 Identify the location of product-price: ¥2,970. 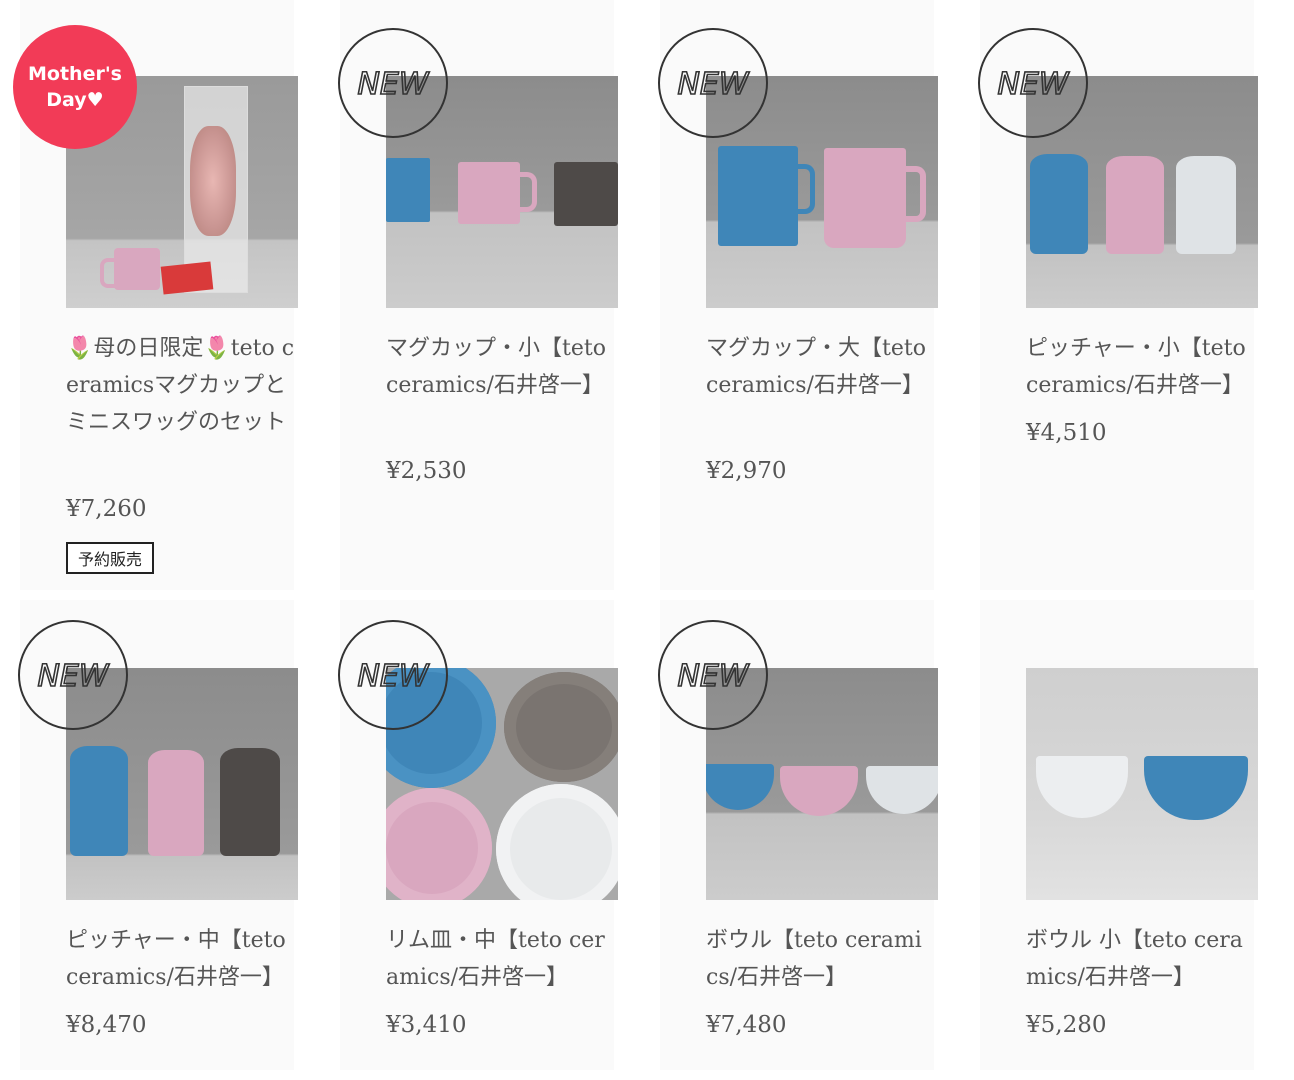
(746, 471).